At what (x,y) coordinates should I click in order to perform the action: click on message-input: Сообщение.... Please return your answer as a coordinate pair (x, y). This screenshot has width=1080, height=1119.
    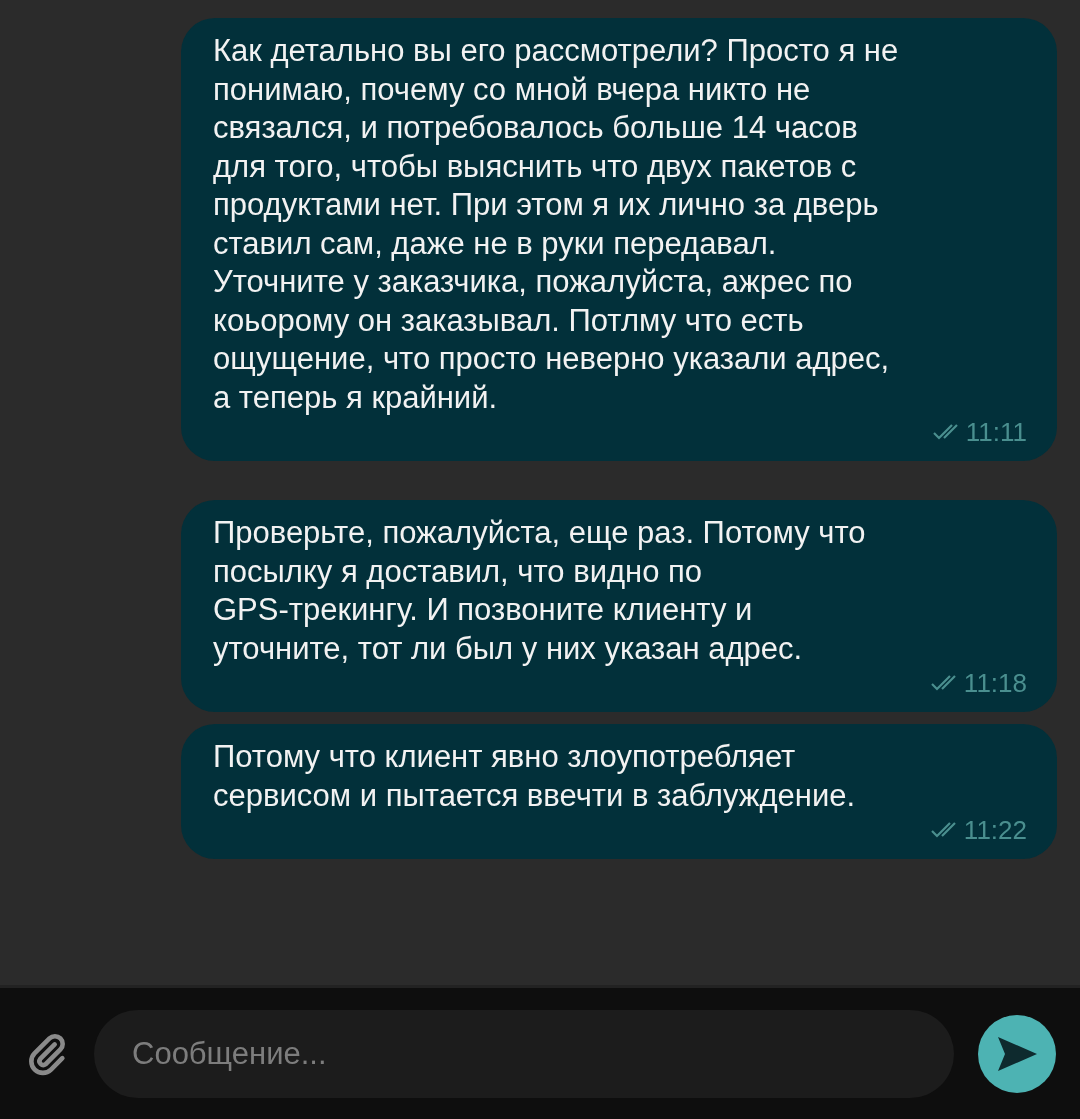
    Looking at the image, I should click on (524, 1053).